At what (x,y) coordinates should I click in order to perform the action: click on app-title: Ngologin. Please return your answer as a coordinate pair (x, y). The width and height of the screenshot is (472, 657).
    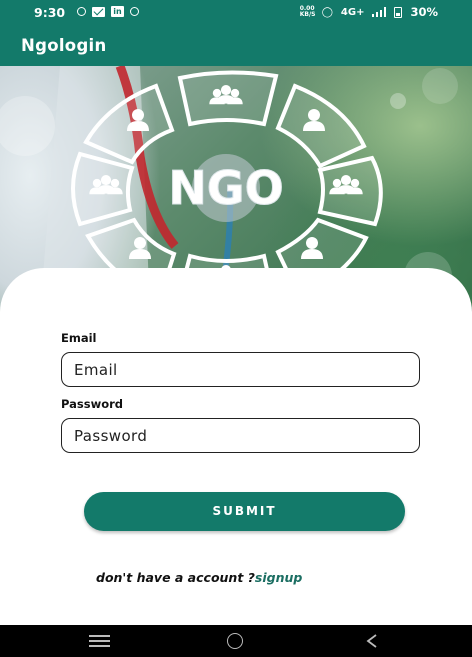
    Looking at the image, I should click on (64, 45).